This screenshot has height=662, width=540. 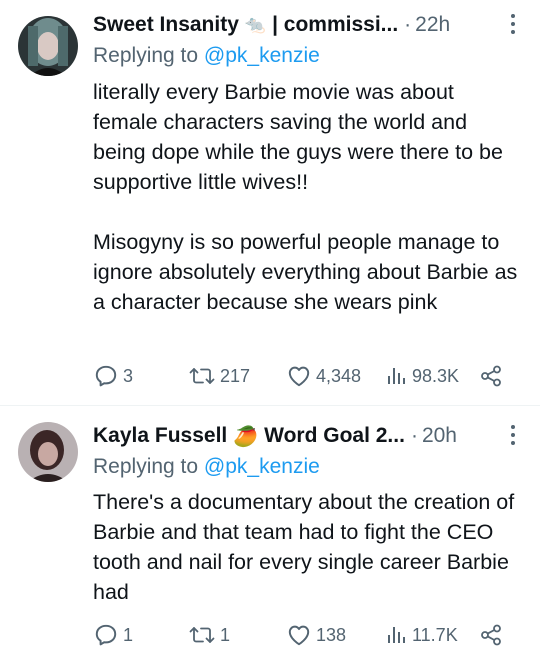 What do you see at coordinates (339, 375) in the screenshot?
I see `like-count: 4,348` at bounding box center [339, 375].